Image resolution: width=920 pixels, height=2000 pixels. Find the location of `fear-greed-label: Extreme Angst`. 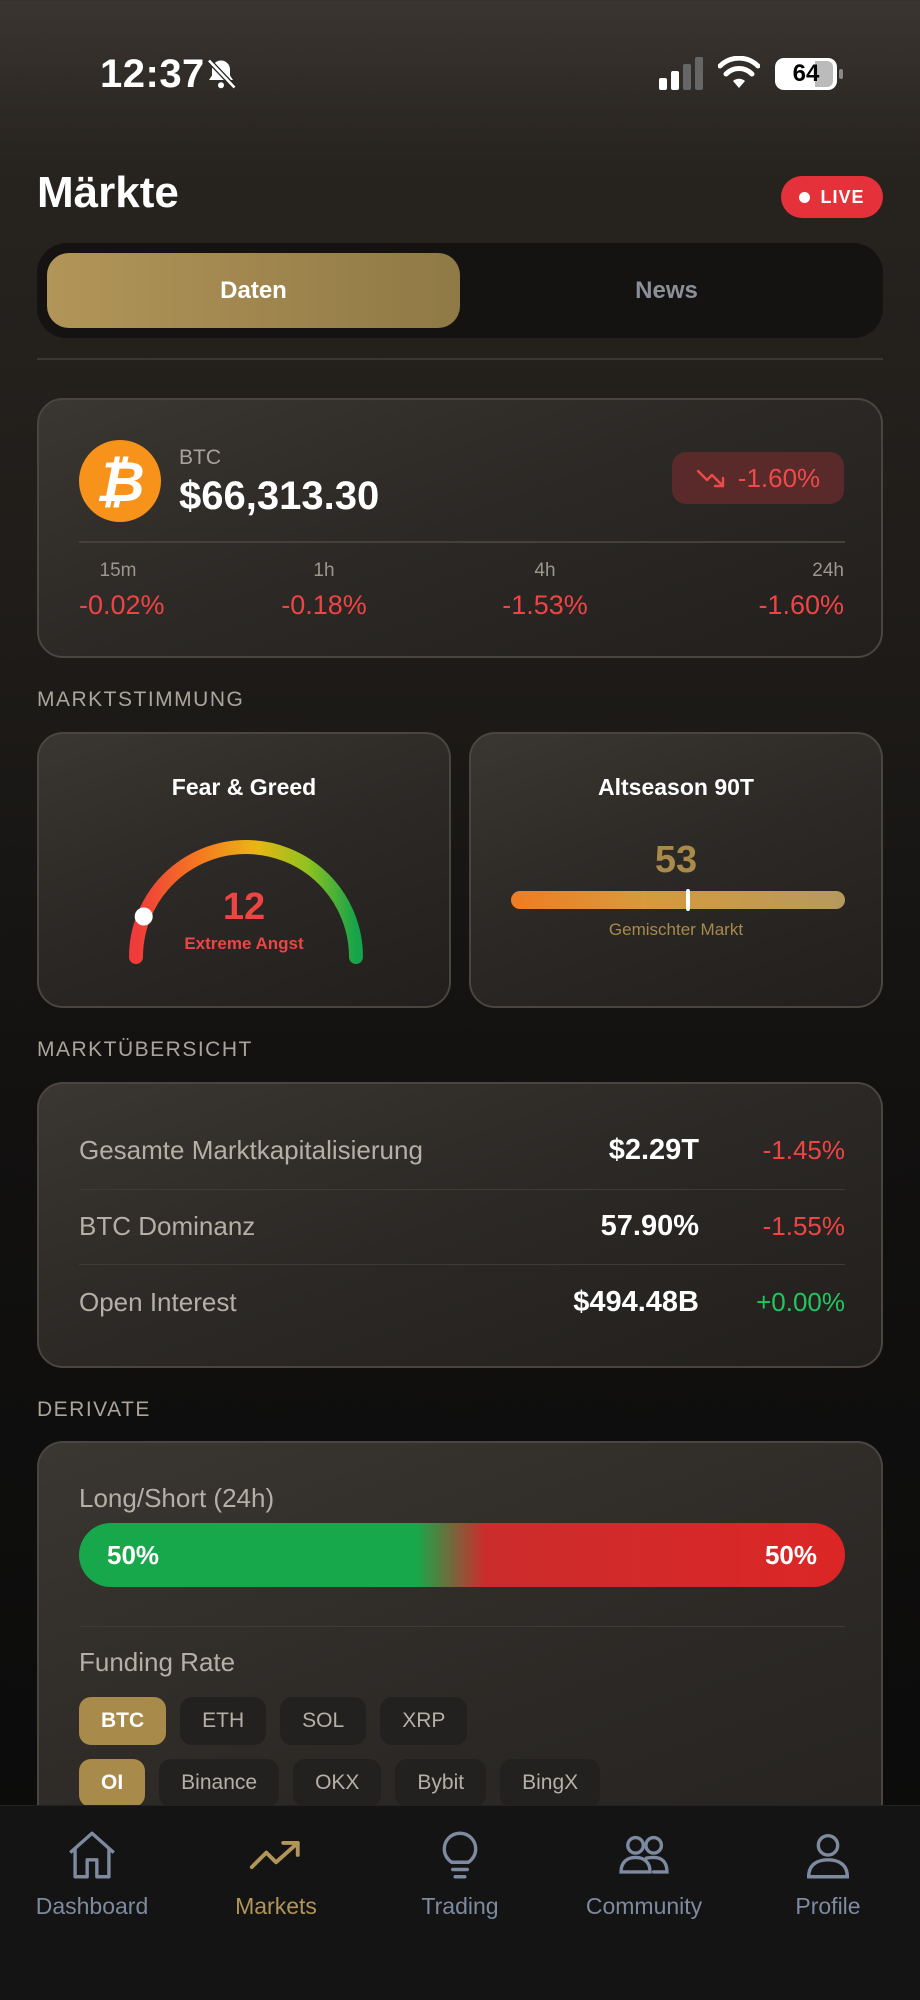

fear-greed-label: Extreme Angst is located at coordinates (244, 943).